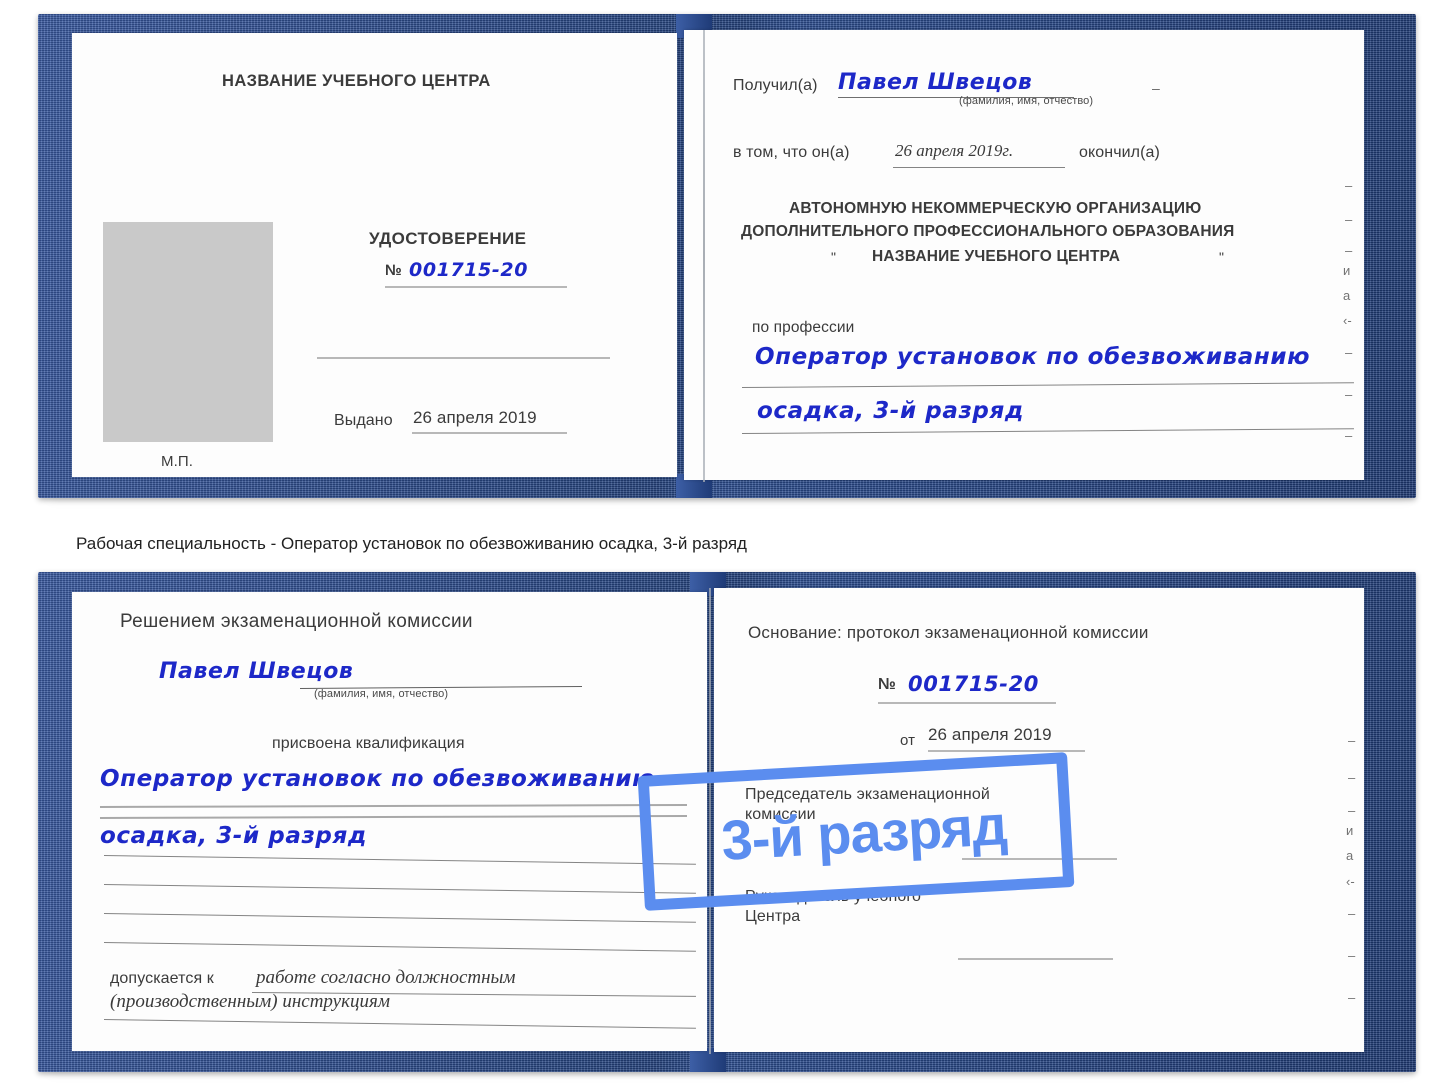  What do you see at coordinates (476, 287) in the screenshot?
I see `top-number-rule` at bounding box center [476, 287].